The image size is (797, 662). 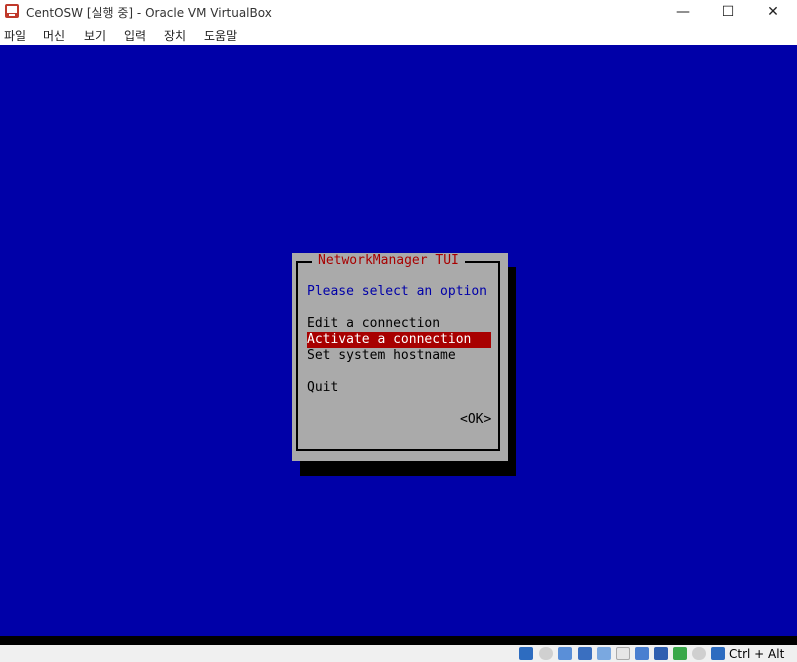 What do you see at coordinates (175, 35) in the screenshot?
I see `menu-devices: 장치` at bounding box center [175, 35].